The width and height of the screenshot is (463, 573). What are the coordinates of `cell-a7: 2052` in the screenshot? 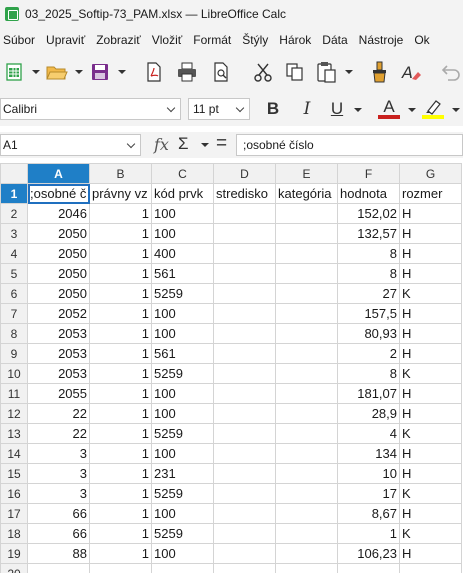 It's located at (58, 313).